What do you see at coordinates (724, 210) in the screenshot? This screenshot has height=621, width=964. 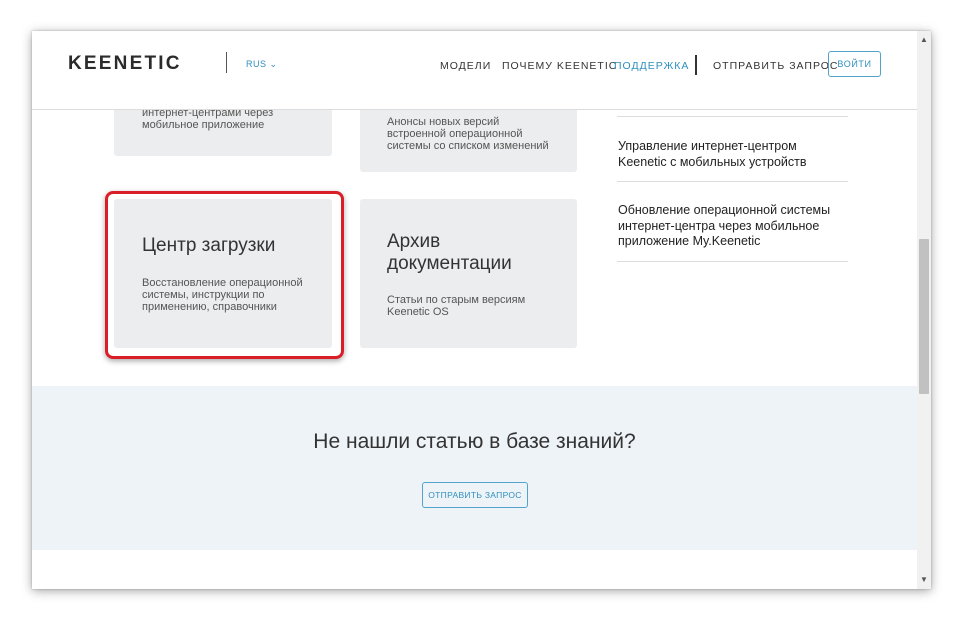 I see `article-line: Обновление операционной системы` at bounding box center [724, 210].